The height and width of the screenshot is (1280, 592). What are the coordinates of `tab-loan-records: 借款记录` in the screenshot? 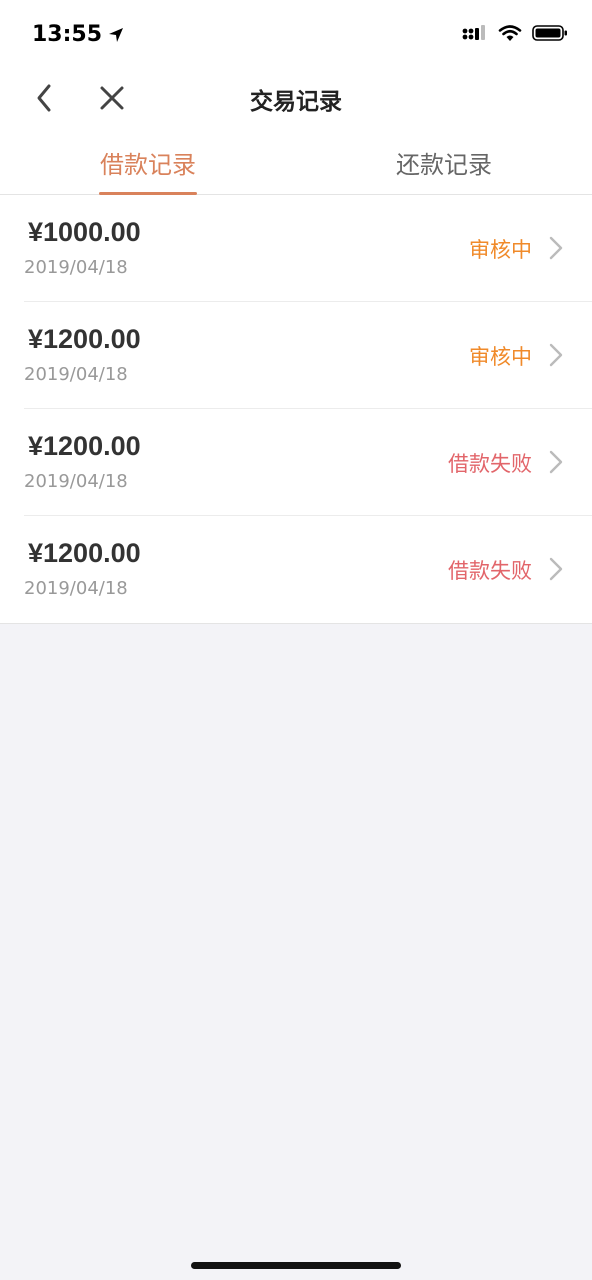 It's located at (148, 159).